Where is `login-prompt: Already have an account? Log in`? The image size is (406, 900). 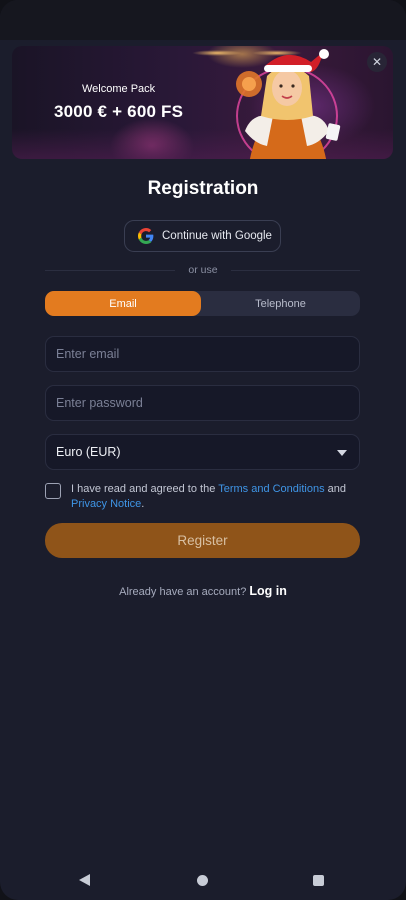
login-prompt: Already have an account? Log in is located at coordinates (203, 591).